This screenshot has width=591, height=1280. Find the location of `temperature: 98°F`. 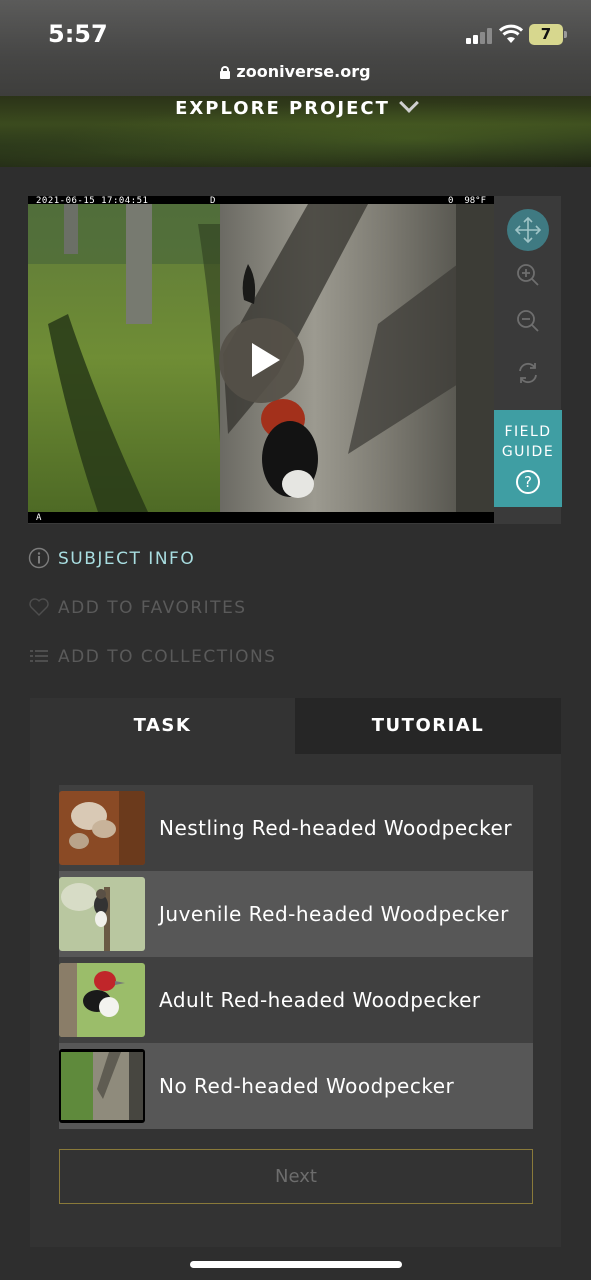

temperature: 98°F is located at coordinates (475, 201).